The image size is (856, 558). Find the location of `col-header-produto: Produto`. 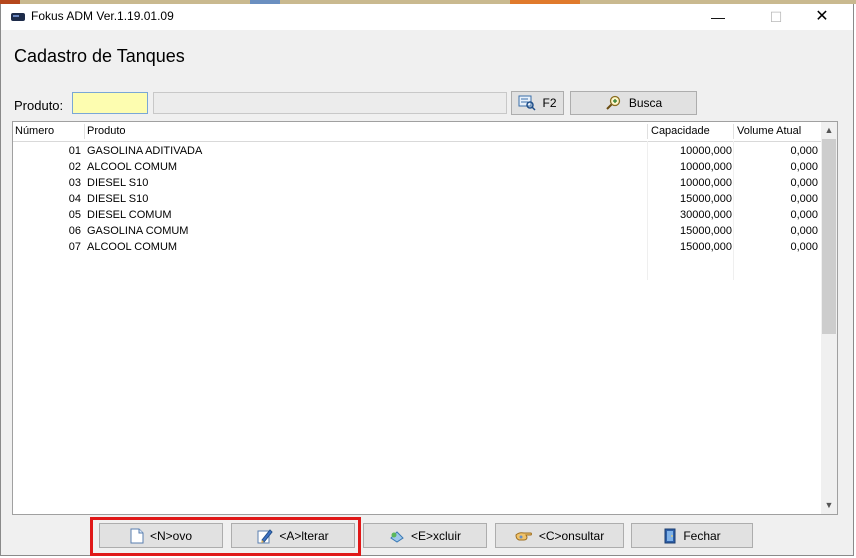

col-header-produto: Produto is located at coordinates (106, 131).